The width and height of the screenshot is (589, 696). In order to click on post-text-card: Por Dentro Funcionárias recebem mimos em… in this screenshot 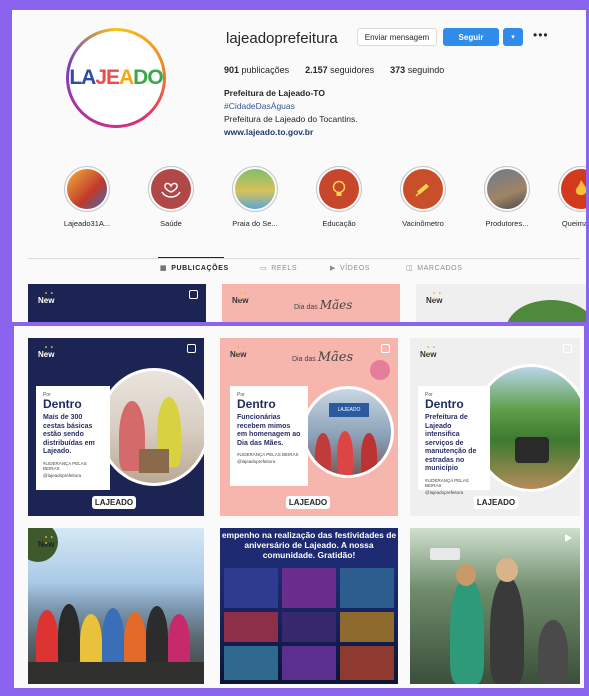, I will do `click(269, 436)`.